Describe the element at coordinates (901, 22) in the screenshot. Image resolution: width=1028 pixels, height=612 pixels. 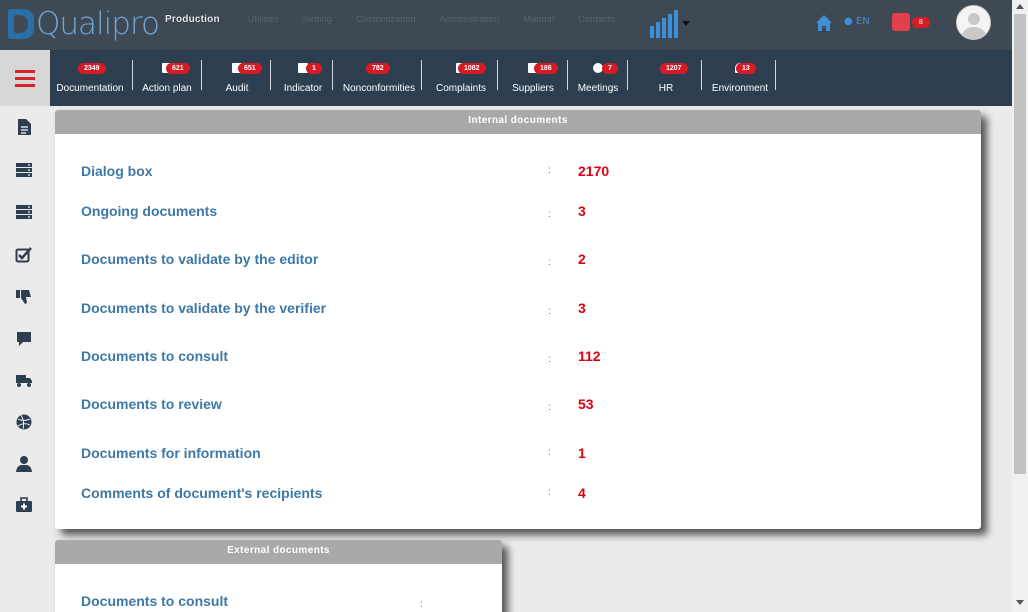
I see `users-icon` at that location.